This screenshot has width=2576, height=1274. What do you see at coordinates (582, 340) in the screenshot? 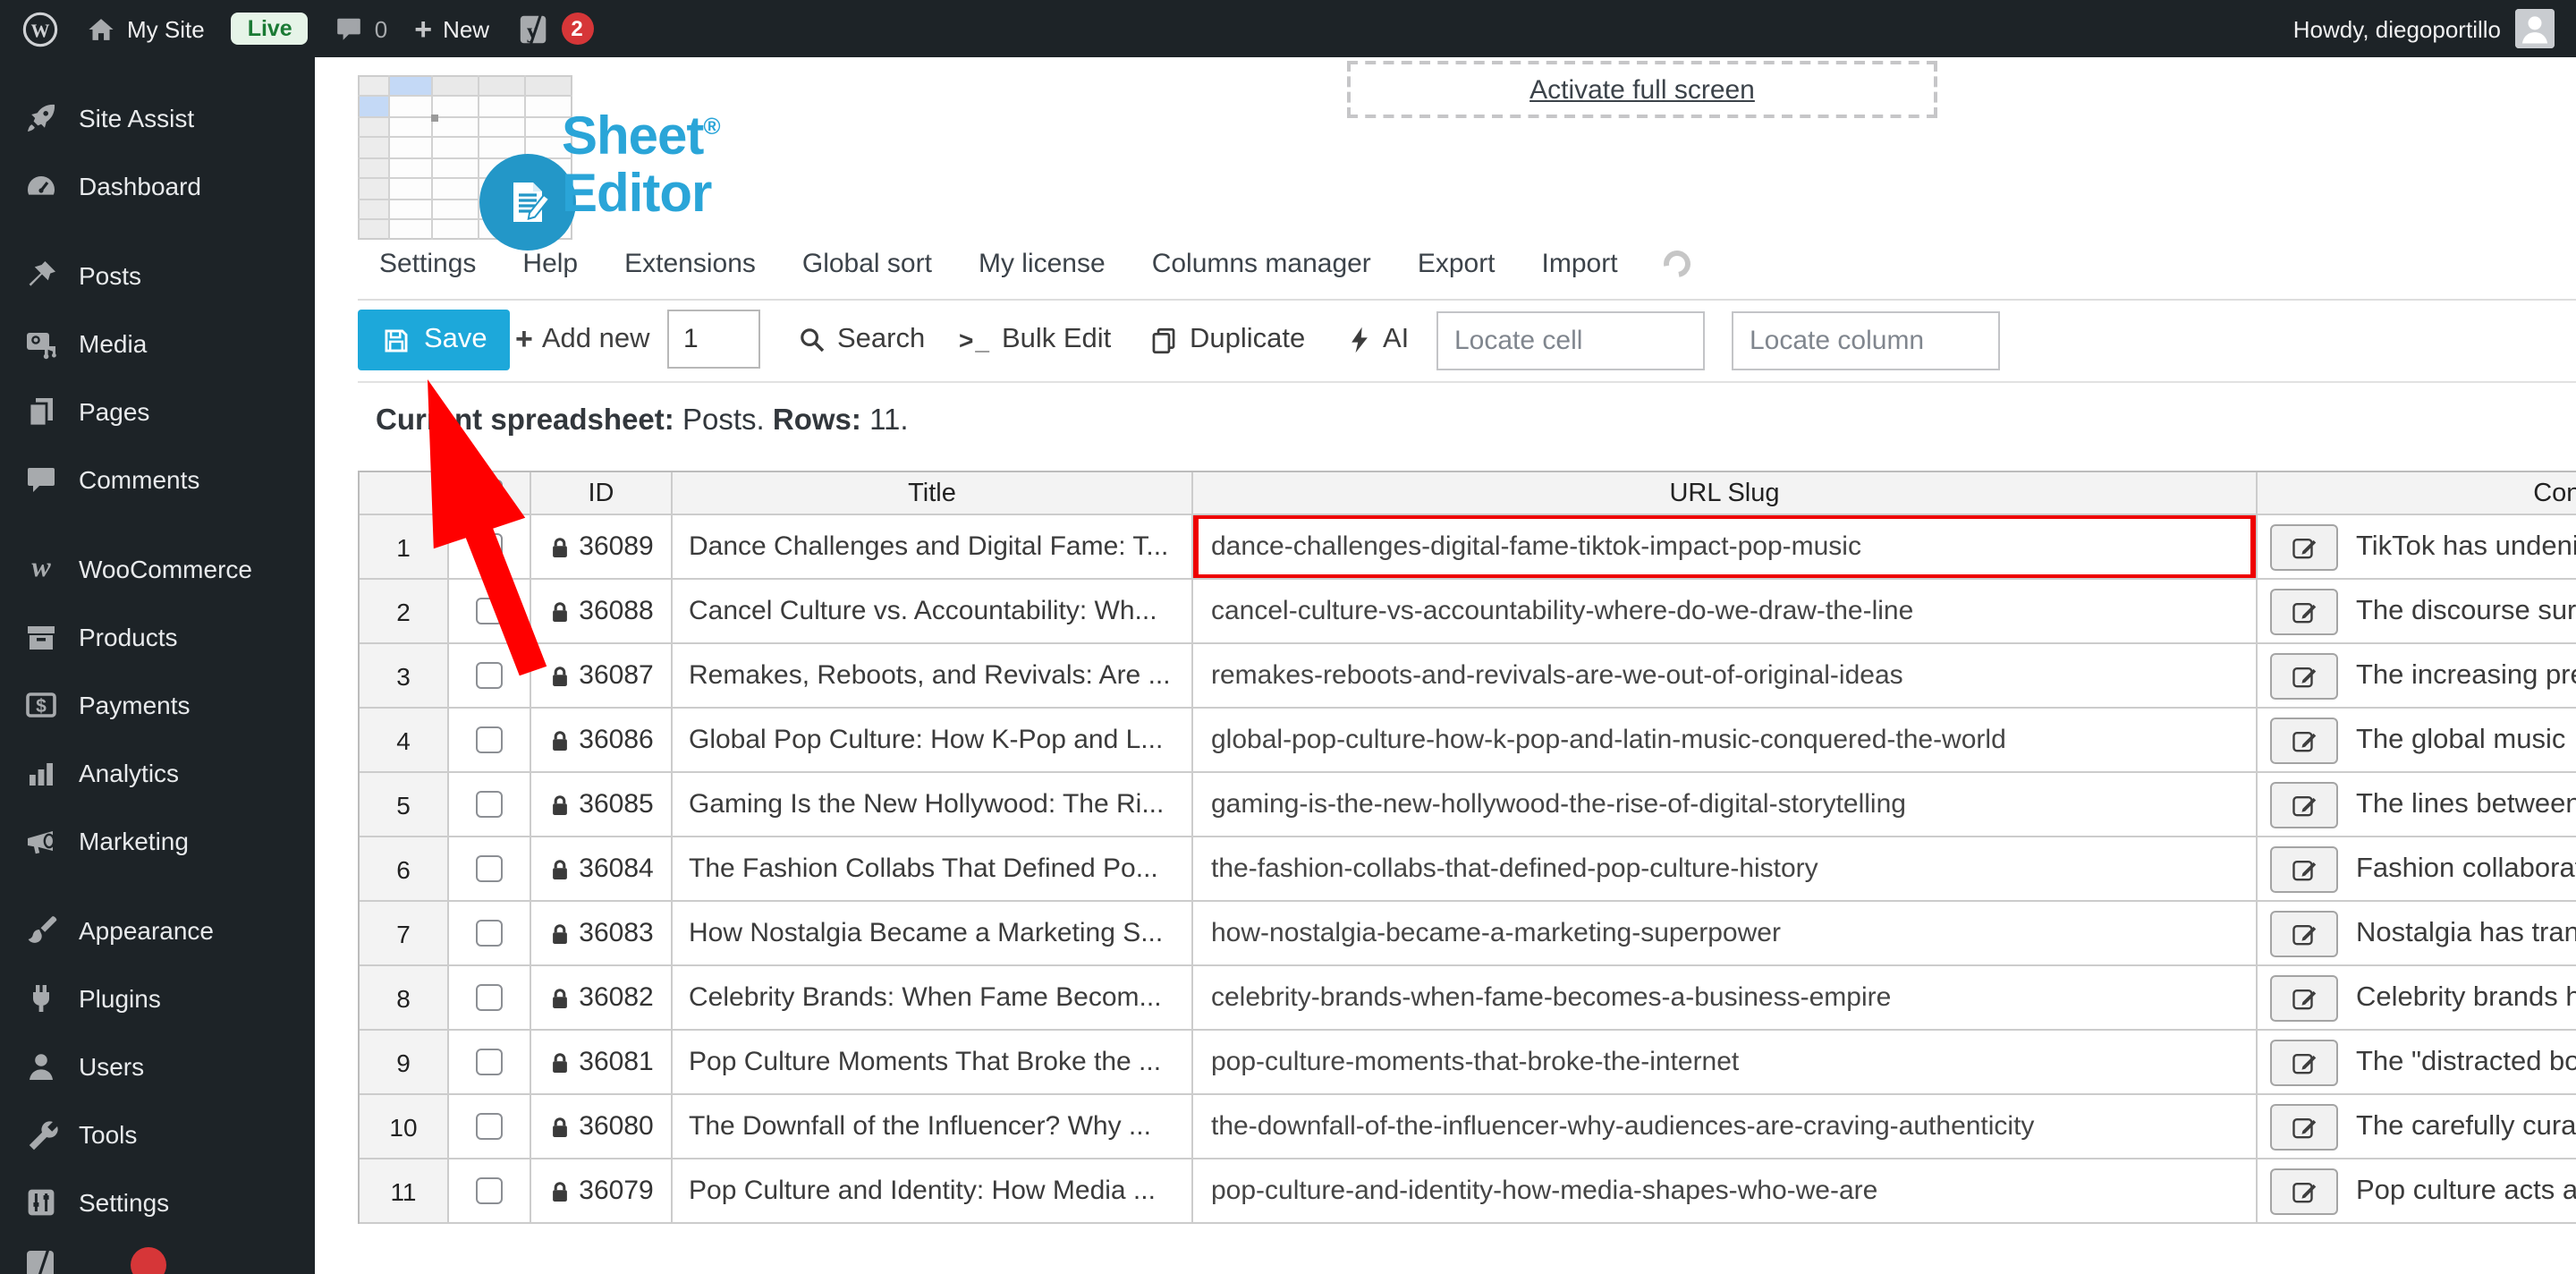
I see `add-new-button: + Add new` at bounding box center [582, 340].